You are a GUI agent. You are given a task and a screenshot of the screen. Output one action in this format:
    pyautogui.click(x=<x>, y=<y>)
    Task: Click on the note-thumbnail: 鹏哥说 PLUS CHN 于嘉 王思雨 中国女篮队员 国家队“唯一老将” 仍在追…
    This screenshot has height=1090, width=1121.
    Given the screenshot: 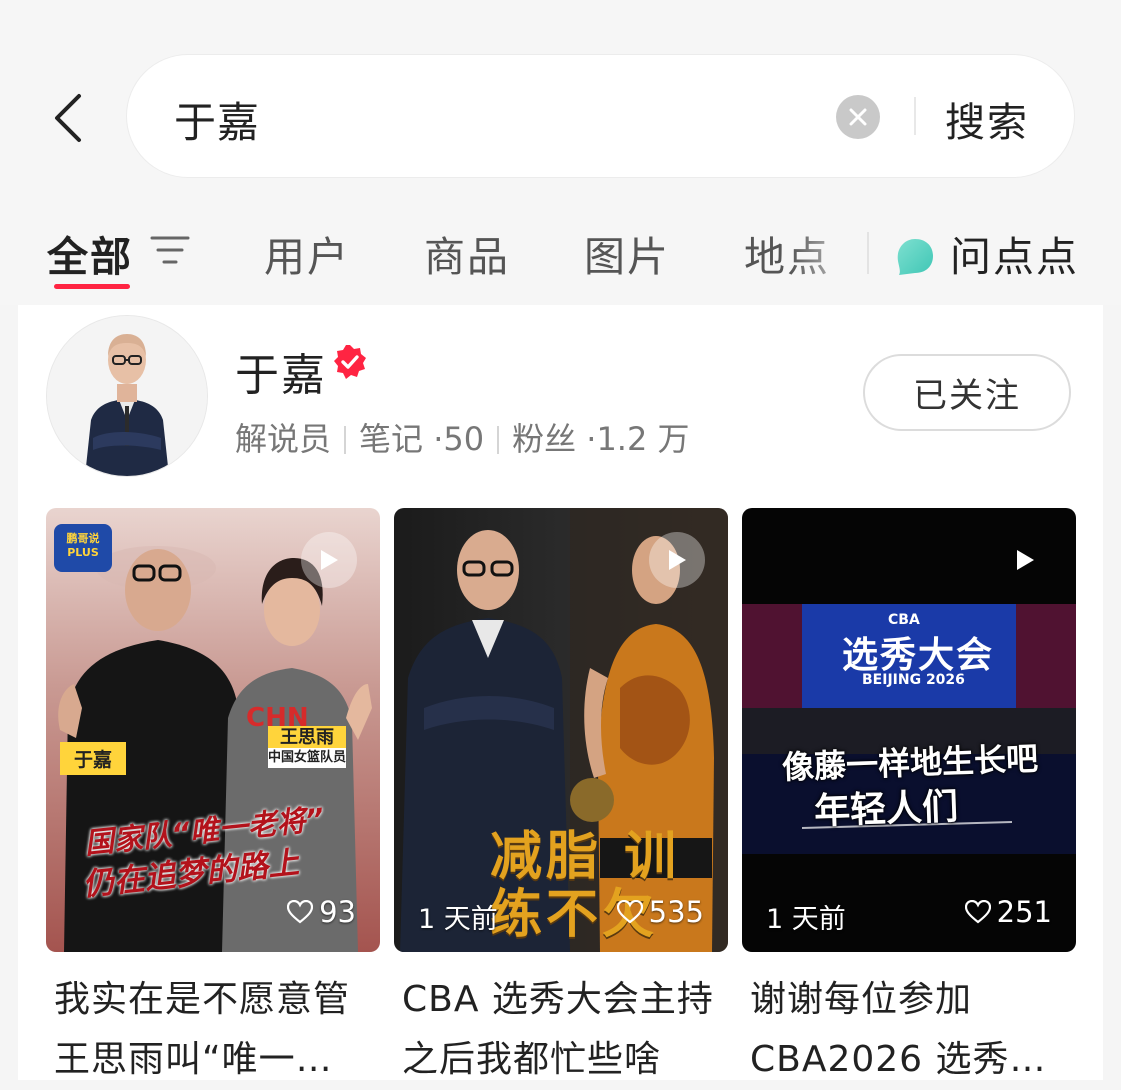 What is the action you would take?
    pyautogui.click(x=213, y=730)
    